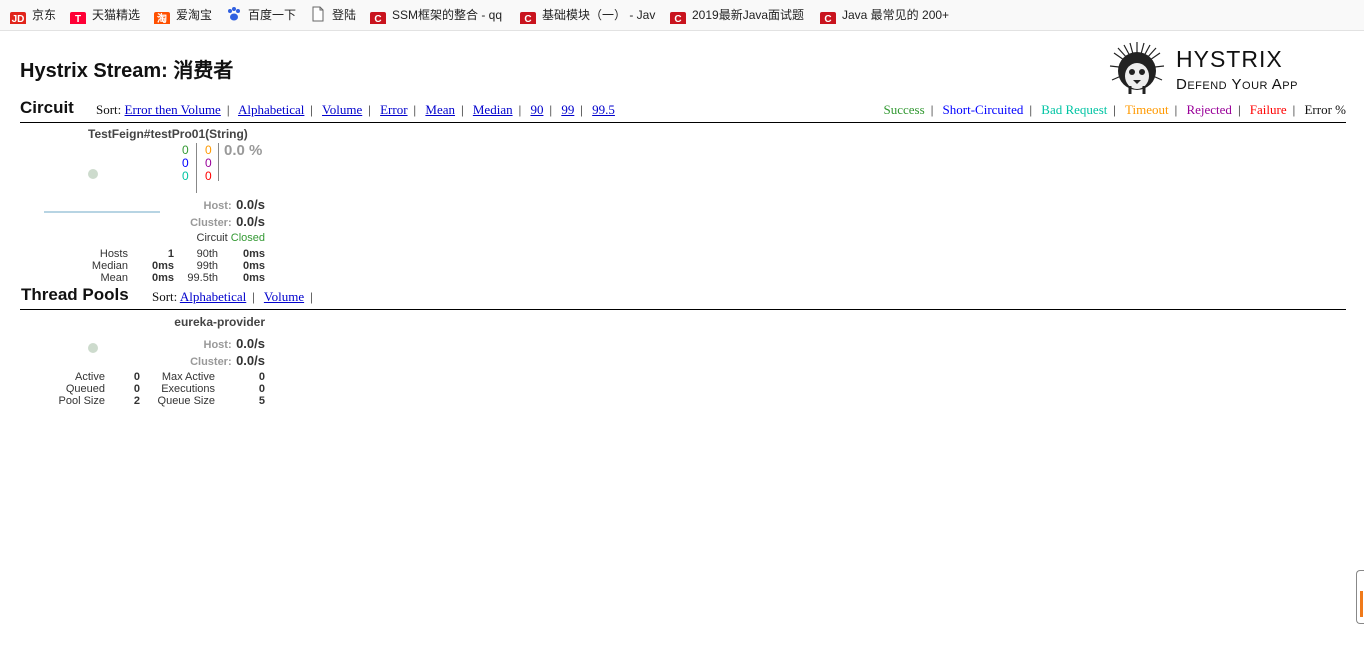  Describe the element at coordinates (44, 15) in the screenshot. I see `bookmark-label: 京东` at that location.